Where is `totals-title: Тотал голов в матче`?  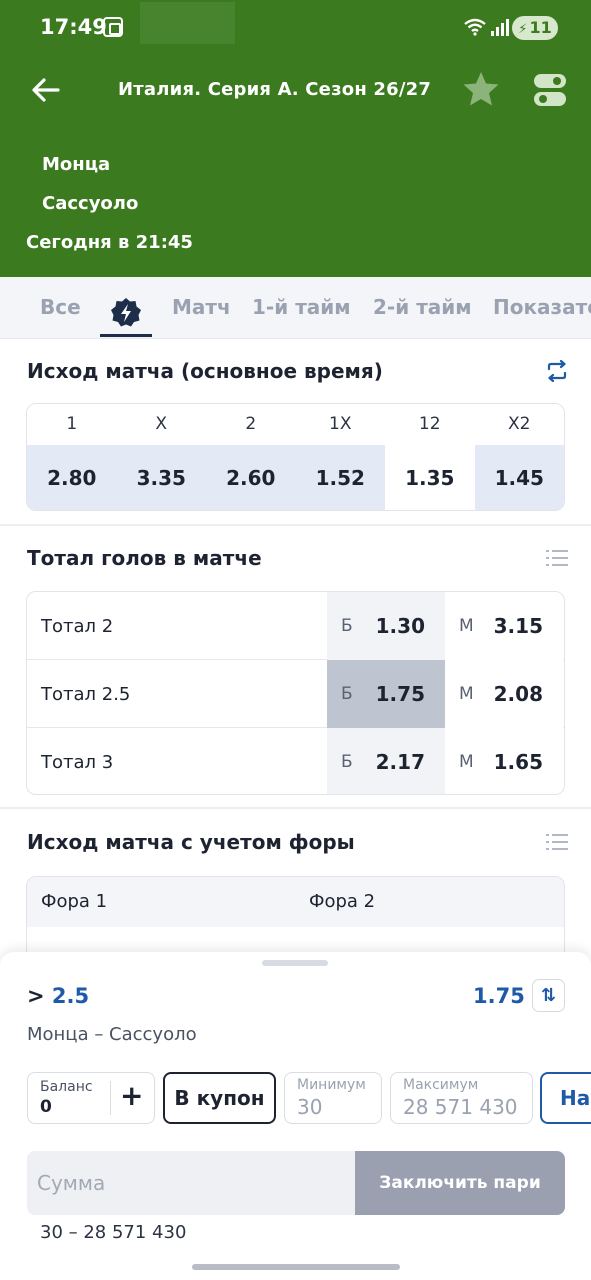
totals-title: Тотал голов в матче is located at coordinates (144, 558).